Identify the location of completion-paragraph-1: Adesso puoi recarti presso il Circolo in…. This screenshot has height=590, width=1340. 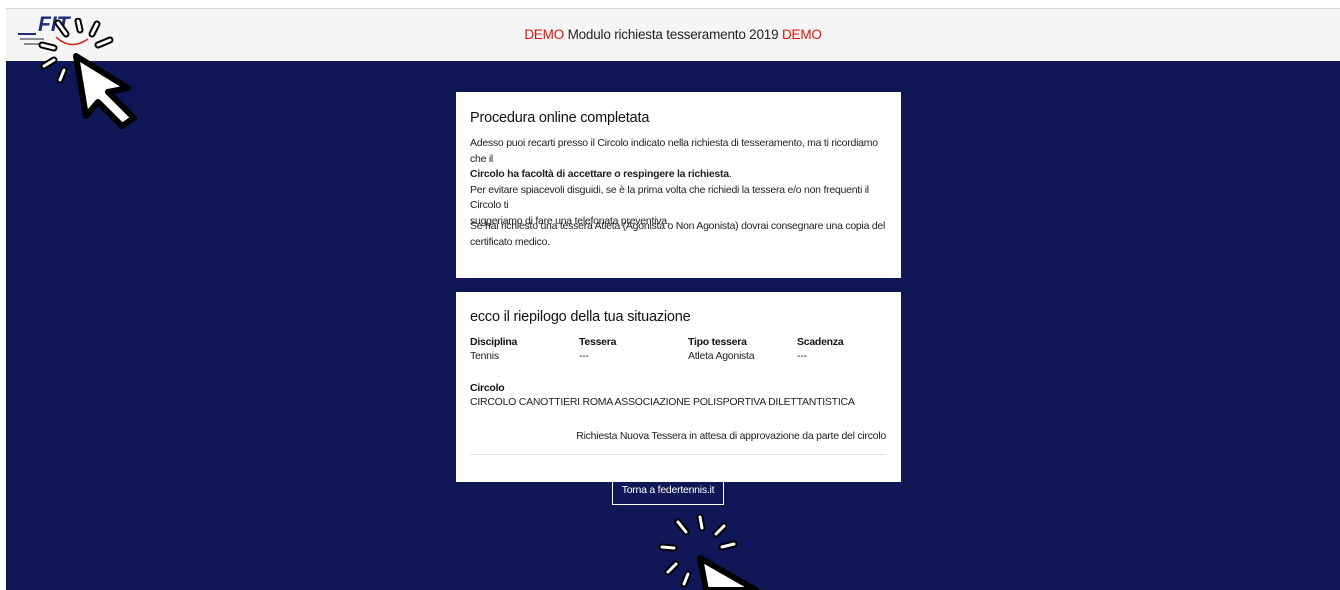
(680, 182).